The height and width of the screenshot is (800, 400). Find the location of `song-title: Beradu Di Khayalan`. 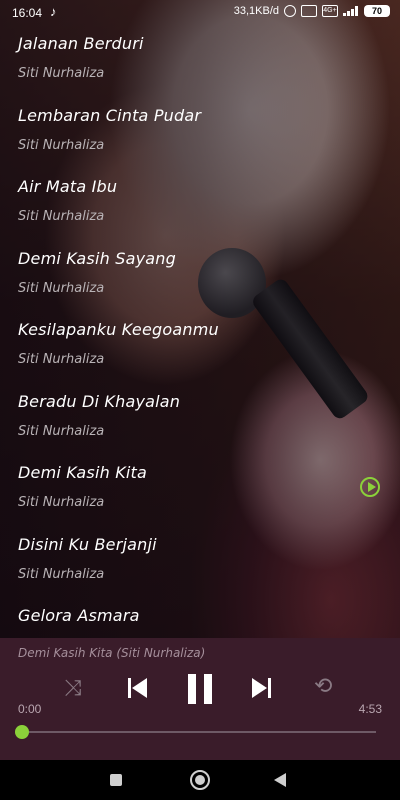

song-title: Beradu Di Khayalan is located at coordinates (99, 401).